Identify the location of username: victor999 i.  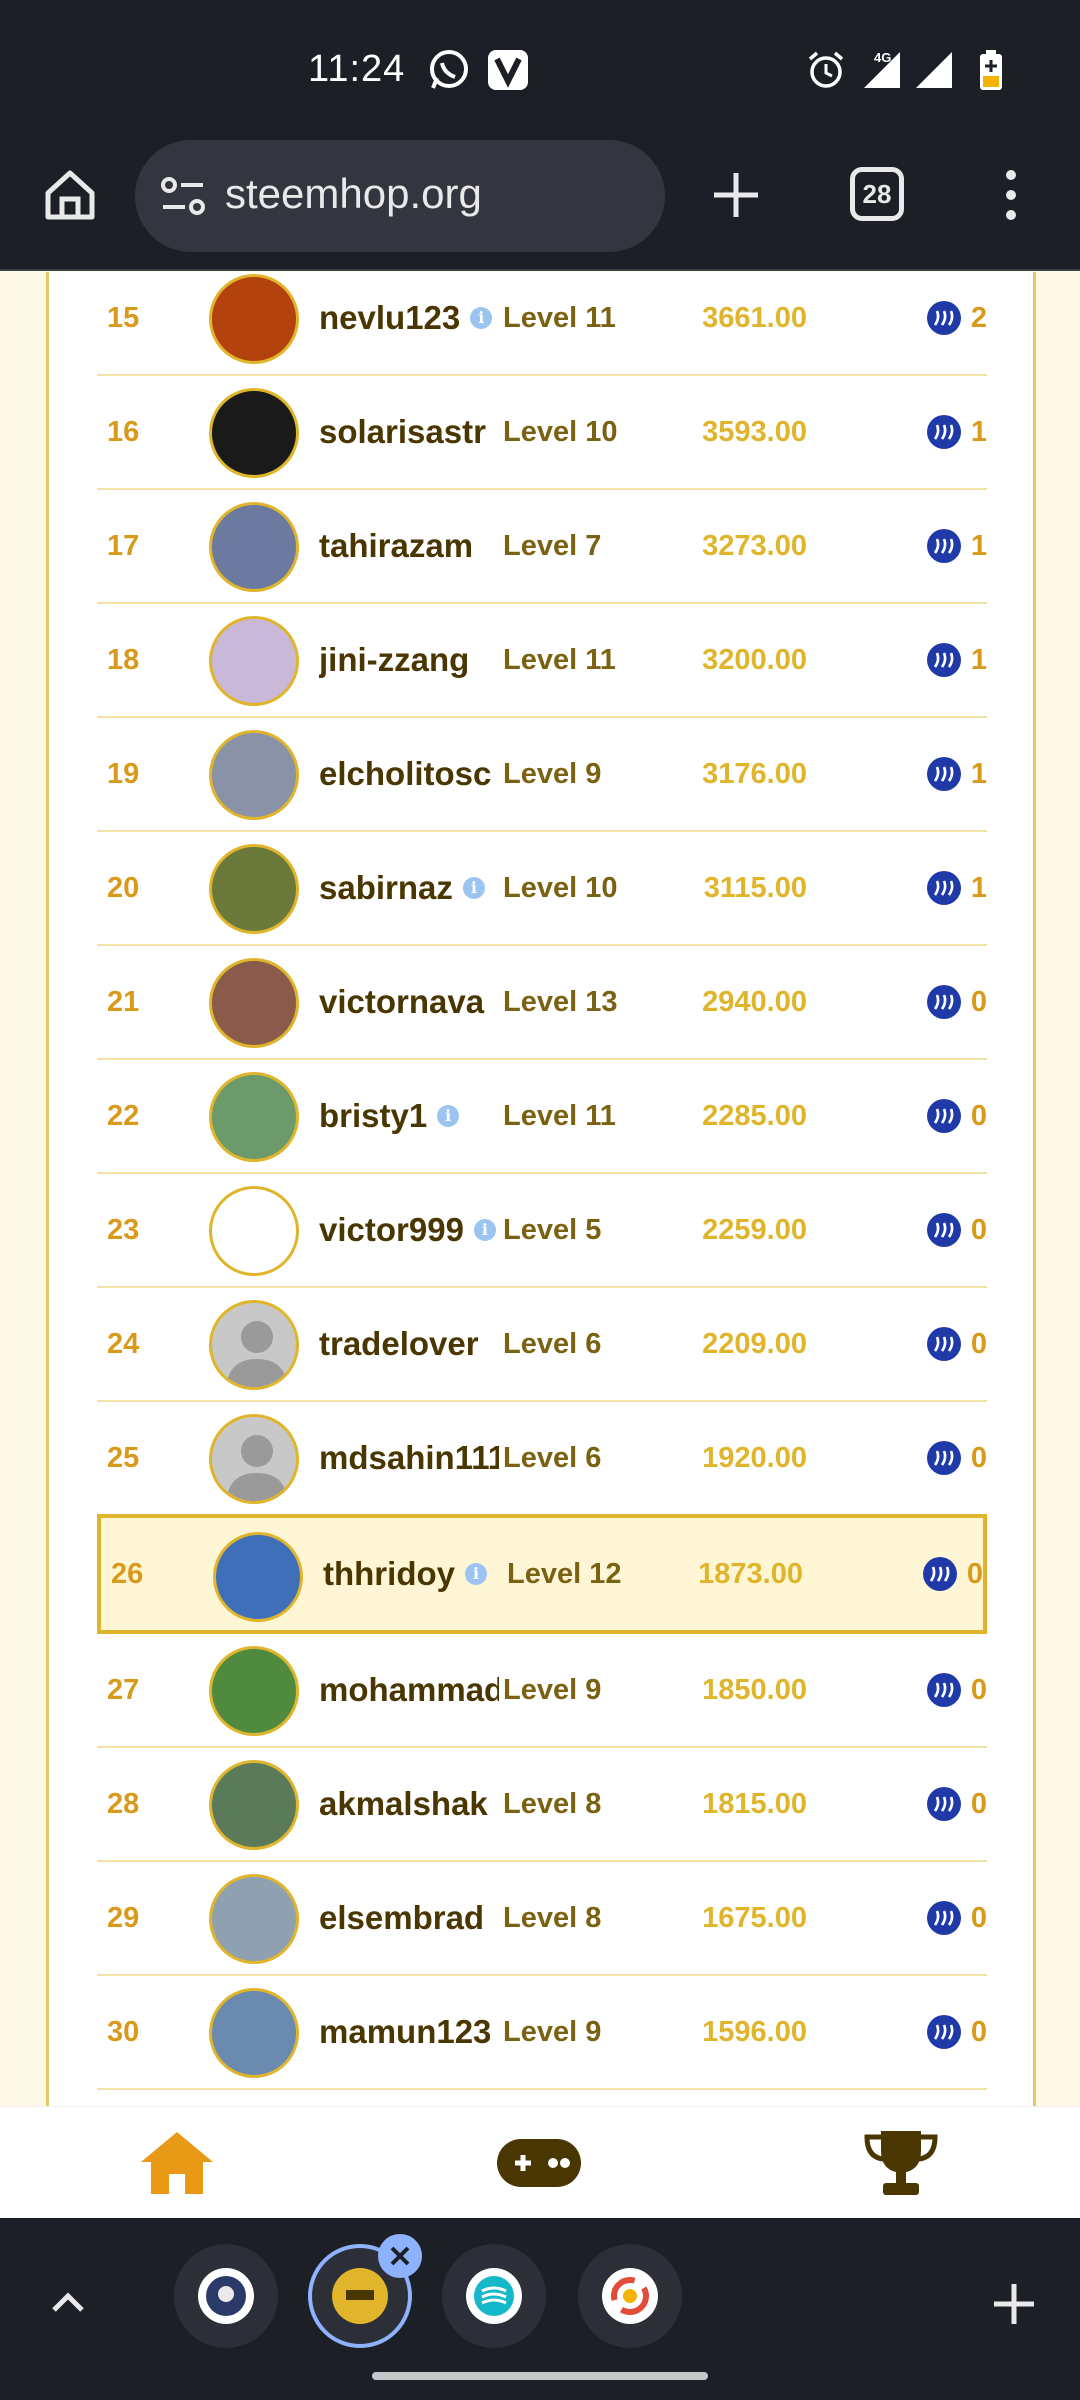
(409, 1230).